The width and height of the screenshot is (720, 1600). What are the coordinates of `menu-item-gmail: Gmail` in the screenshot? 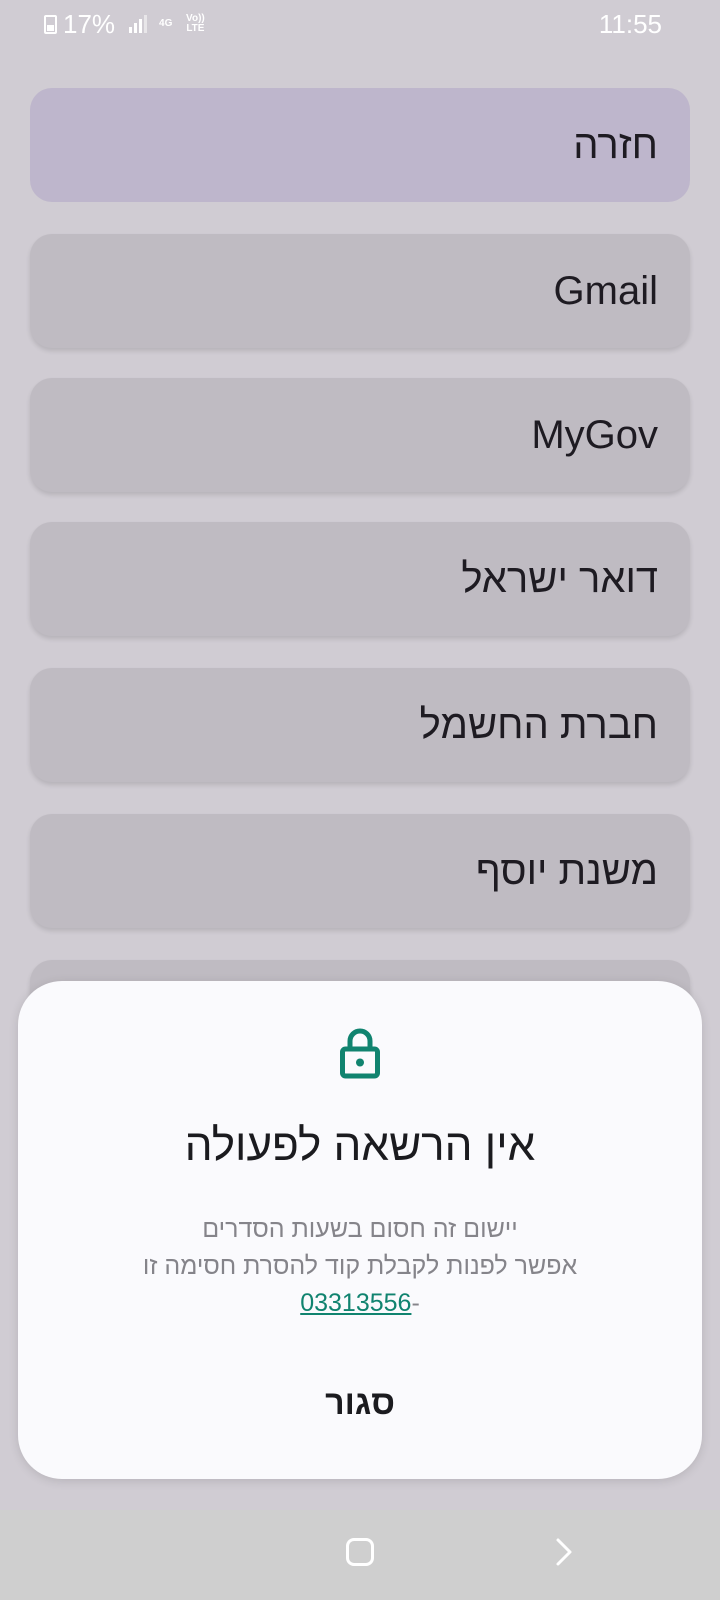 It's located at (360, 291).